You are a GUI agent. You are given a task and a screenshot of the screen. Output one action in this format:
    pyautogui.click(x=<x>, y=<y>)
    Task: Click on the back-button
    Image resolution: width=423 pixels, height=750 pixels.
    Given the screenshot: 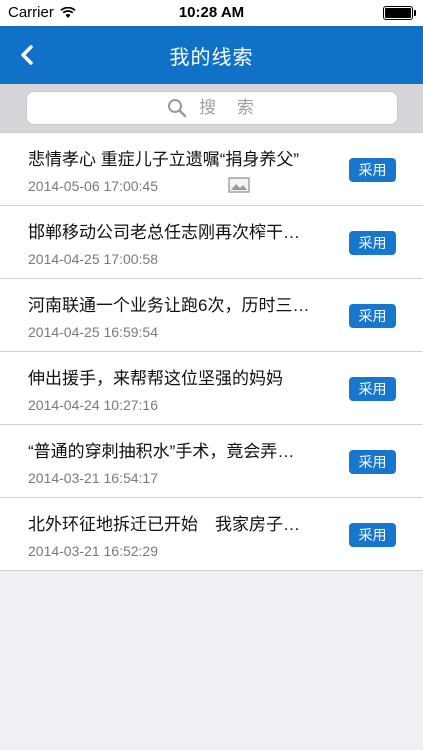 What is the action you would take?
    pyautogui.click(x=27, y=55)
    